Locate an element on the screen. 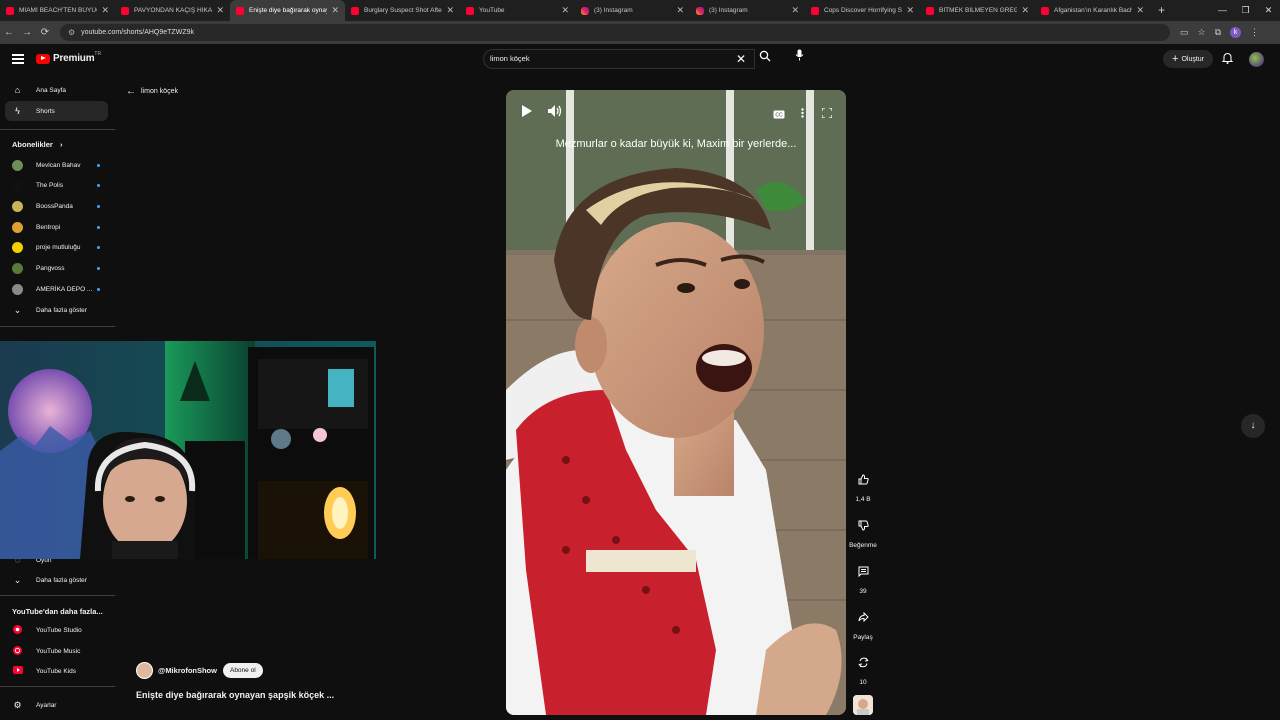 The image size is (1280, 720). search-button is located at coordinates (765, 59).